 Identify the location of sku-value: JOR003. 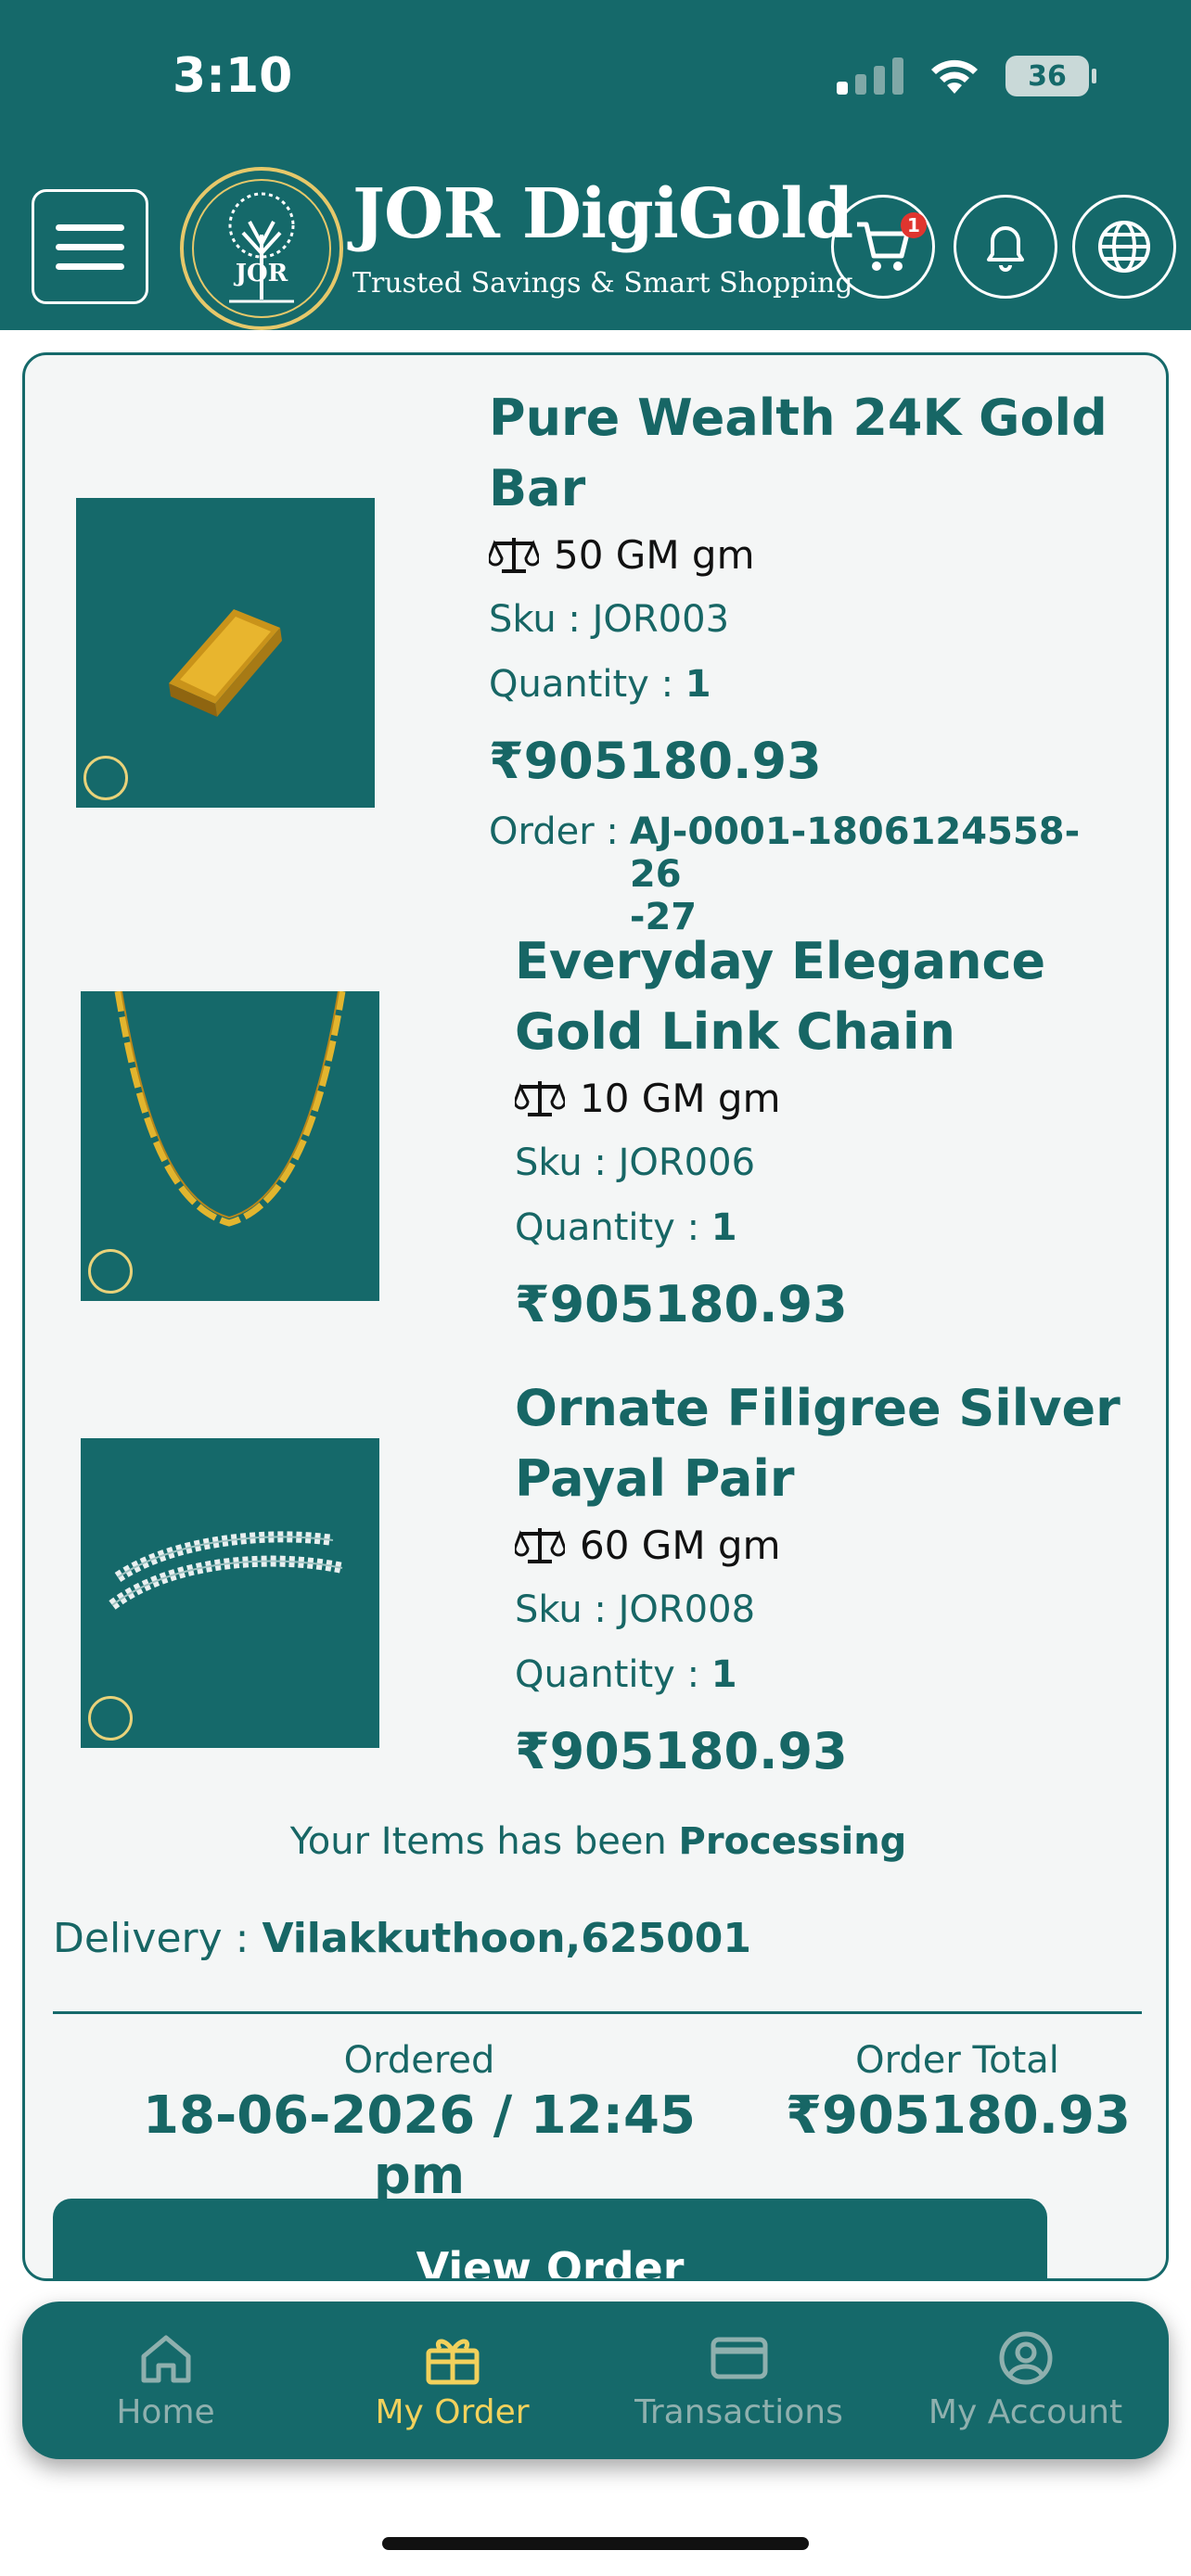
(661, 619).